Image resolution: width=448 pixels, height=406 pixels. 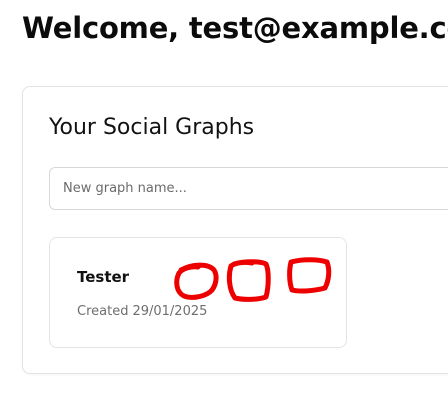 What do you see at coordinates (103, 277) in the screenshot?
I see `graph-name: Tester` at bounding box center [103, 277].